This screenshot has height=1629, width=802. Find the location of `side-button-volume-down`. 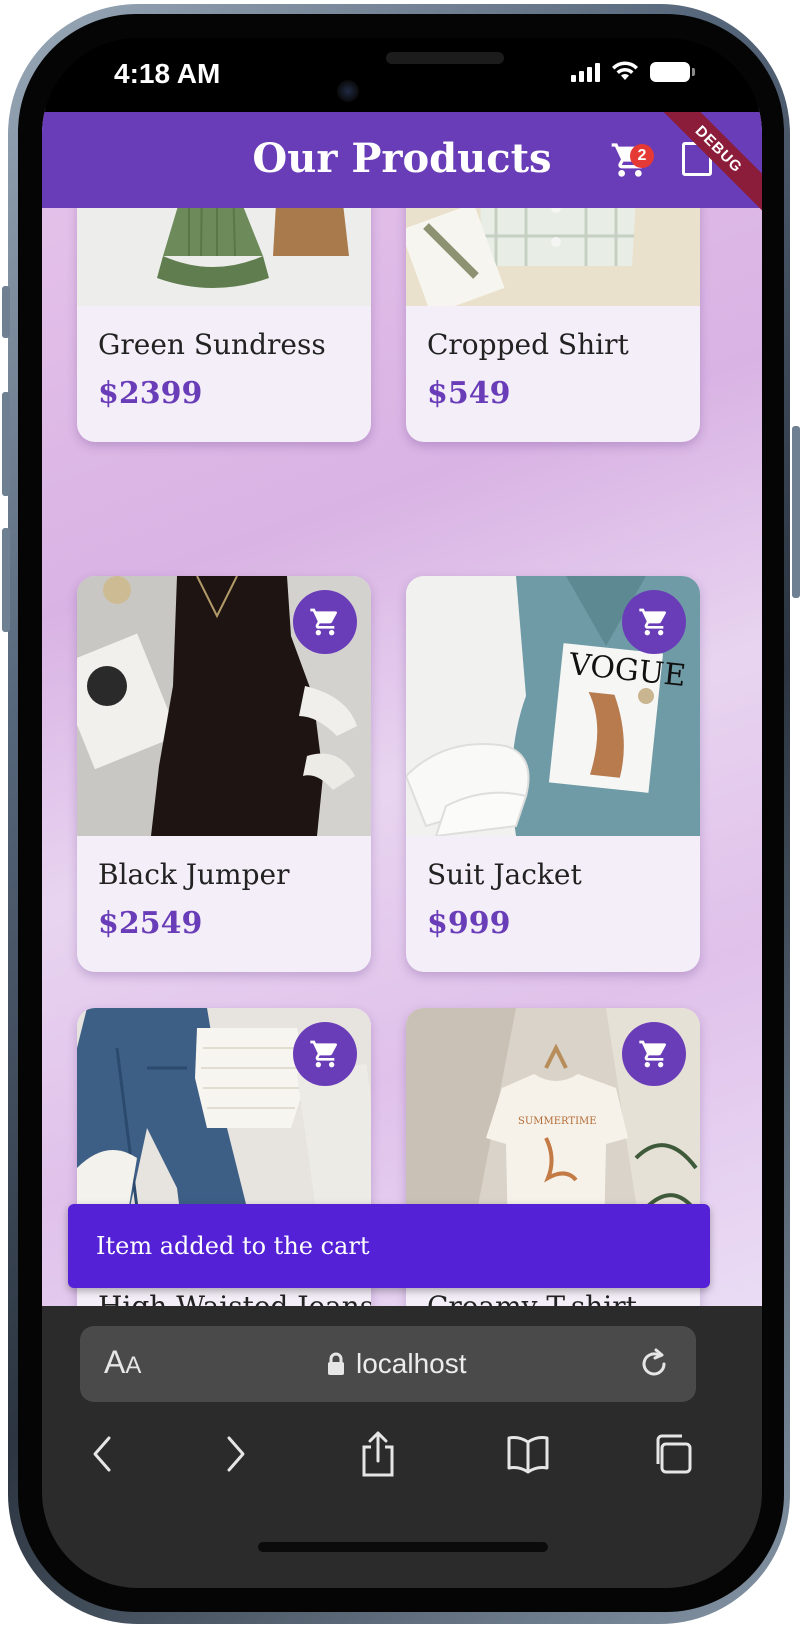

side-button-volume-down is located at coordinates (6, 580).